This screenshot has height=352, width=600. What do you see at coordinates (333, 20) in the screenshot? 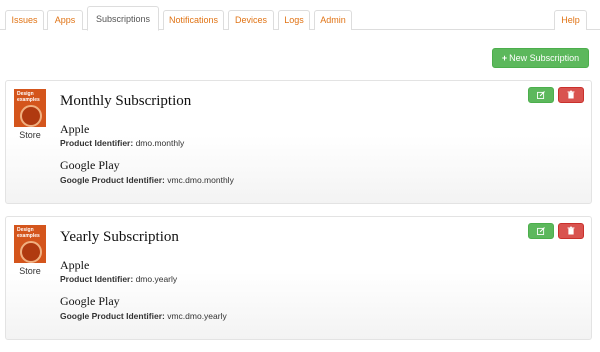
I see `tab-admin: Admin` at bounding box center [333, 20].